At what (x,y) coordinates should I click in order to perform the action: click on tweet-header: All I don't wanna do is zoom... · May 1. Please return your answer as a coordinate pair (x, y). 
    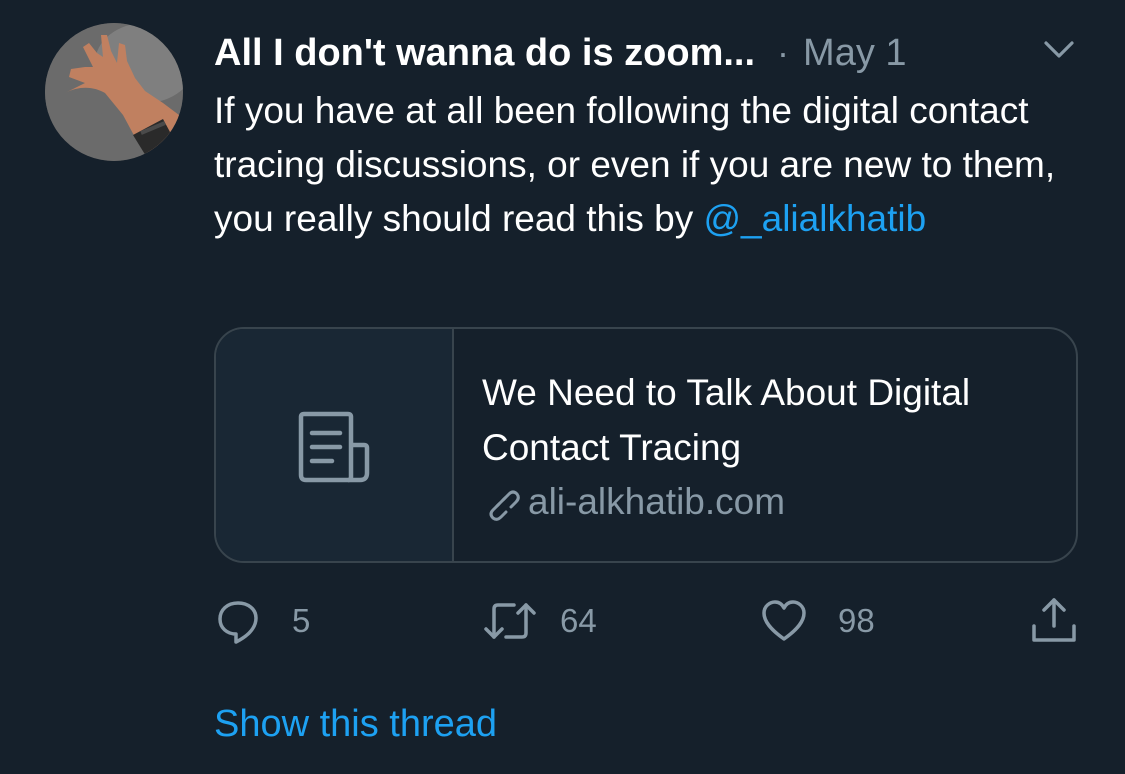
    Looking at the image, I should click on (560, 53).